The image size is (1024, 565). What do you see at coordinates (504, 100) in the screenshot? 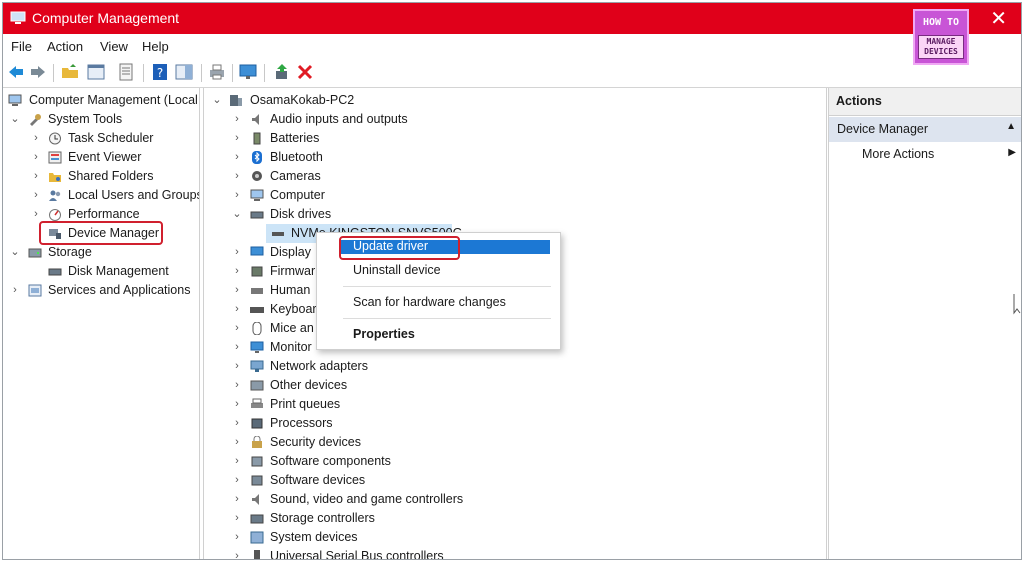
I see `device-tree-root: ⌄ OsamaKokab-PC2` at bounding box center [504, 100].